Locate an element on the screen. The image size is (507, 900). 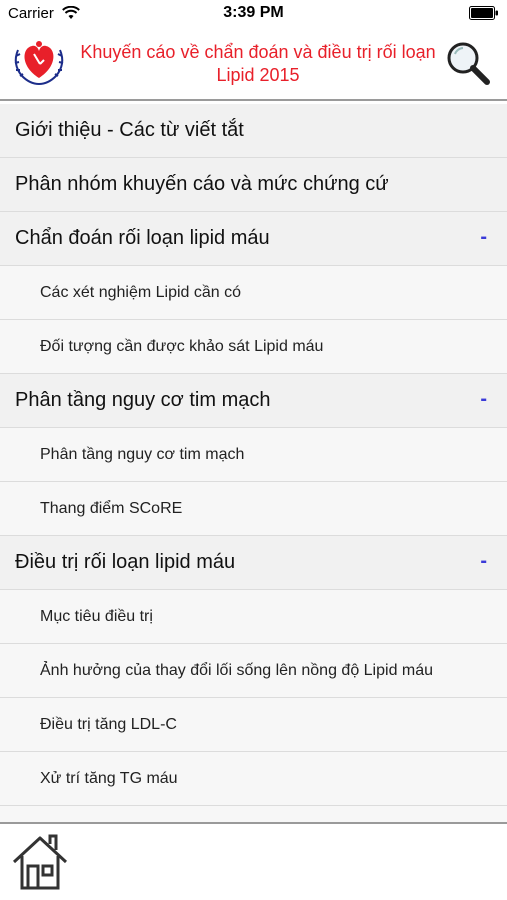
menu-subitem-tg-management: Xử trí tăng TG máu is located at coordinates (253, 779).